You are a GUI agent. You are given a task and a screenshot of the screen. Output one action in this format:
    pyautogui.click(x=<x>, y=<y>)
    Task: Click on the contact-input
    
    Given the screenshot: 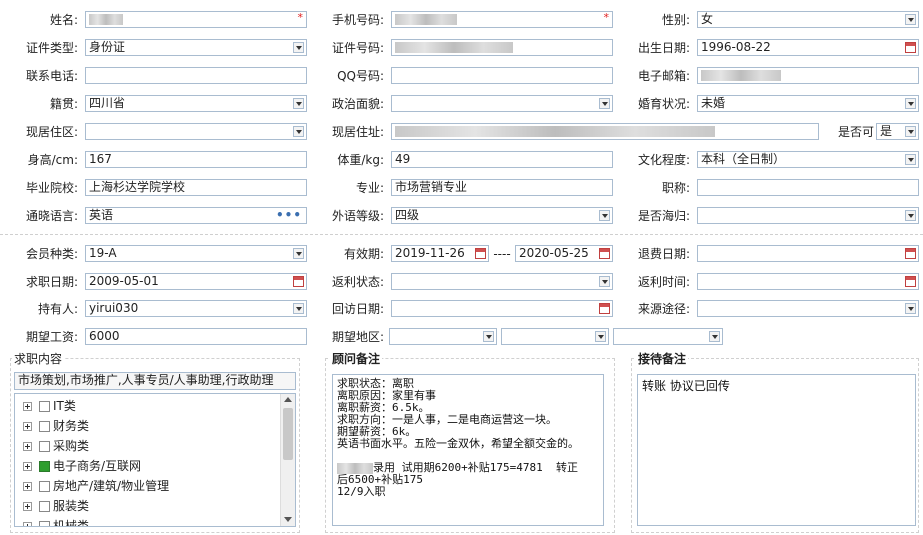 What is the action you would take?
    pyautogui.click(x=196, y=75)
    